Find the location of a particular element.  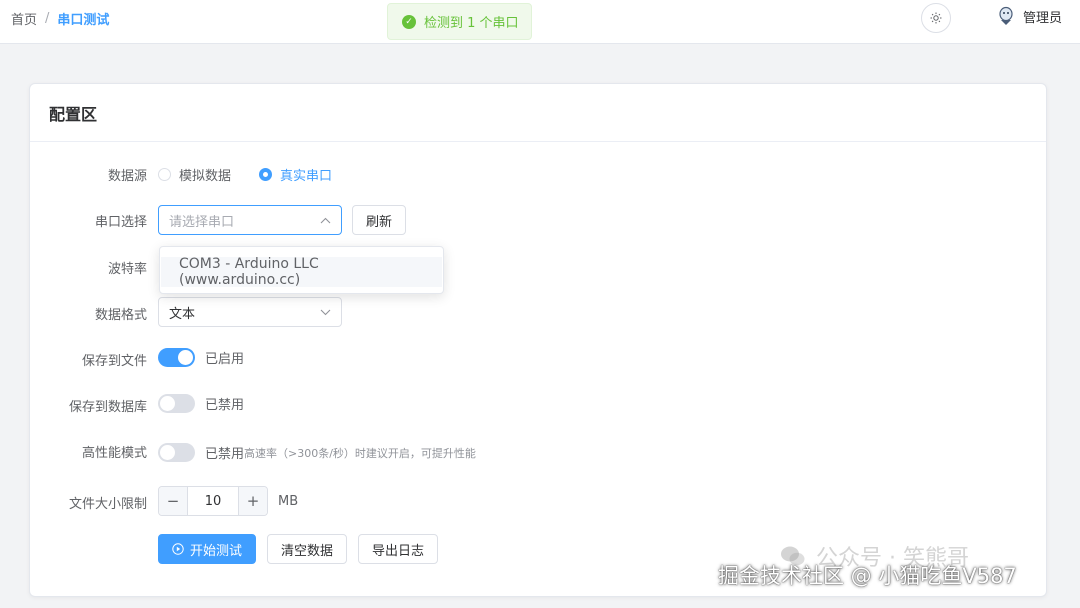

data-format-row: 文本 is located at coordinates (250, 312).